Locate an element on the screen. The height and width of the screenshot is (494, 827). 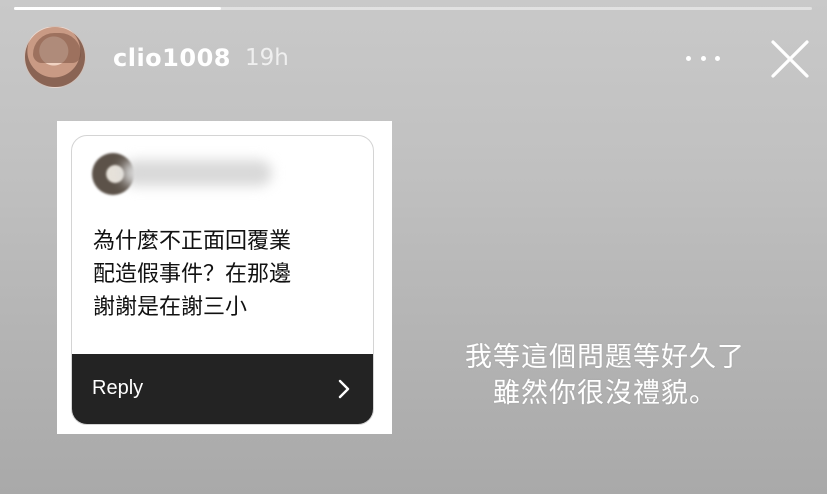
story-caption: 我等這個問題等好久了 雖然你很沒禮貌。 is located at coordinates (605, 376).